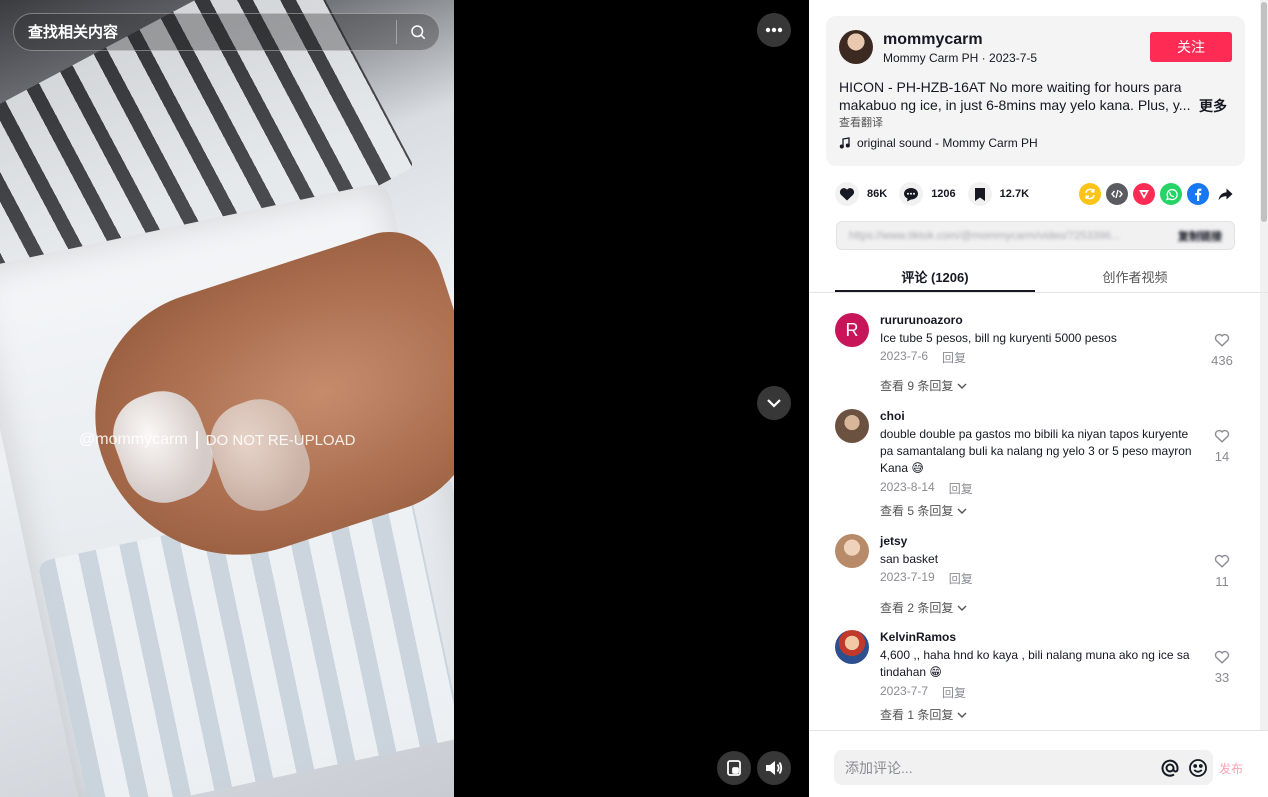 The height and width of the screenshot is (797, 1268). Describe the element at coordinates (847, 194) in the screenshot. I see `heart-icon` at that location.